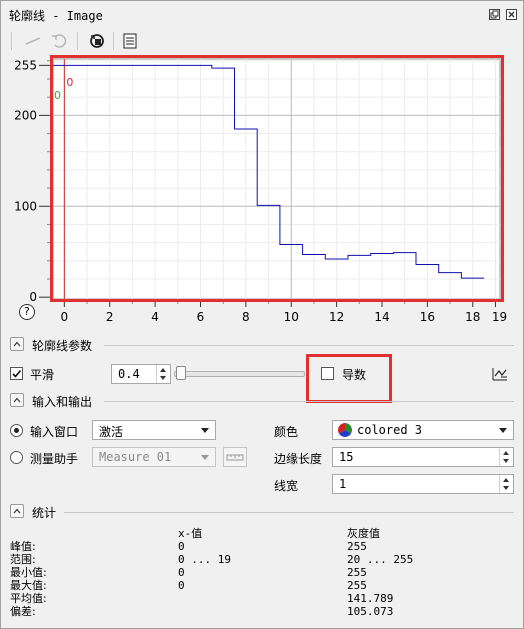  I want to click on x-tick-label: 2, so click(110, 317).